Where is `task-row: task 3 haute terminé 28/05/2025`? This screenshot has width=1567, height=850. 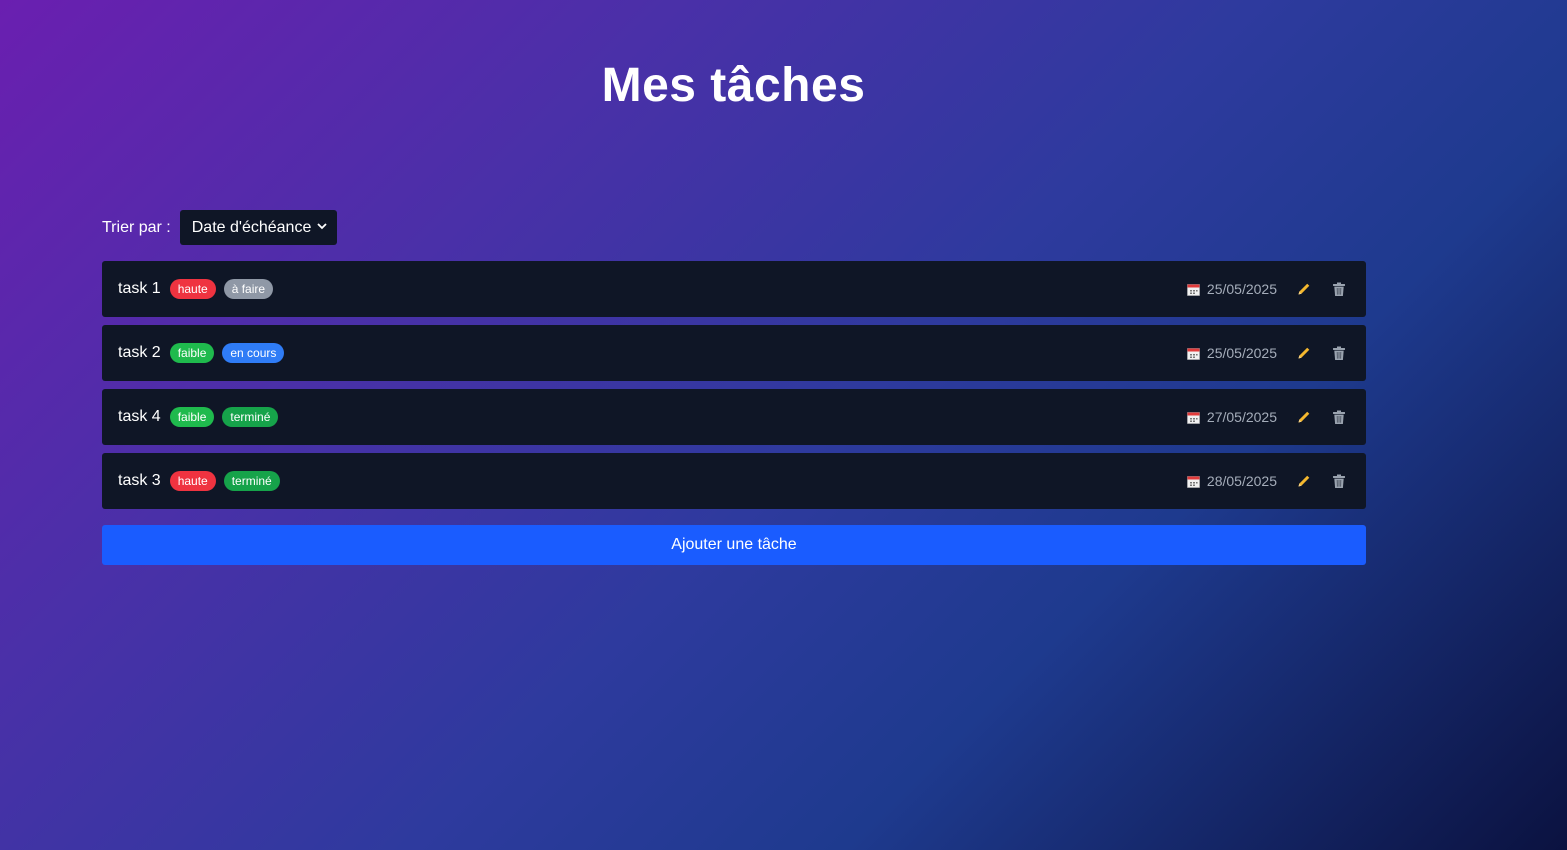 task-row: task 3 haute terminé 28/05/2025 is located at coordinates (734, 481).